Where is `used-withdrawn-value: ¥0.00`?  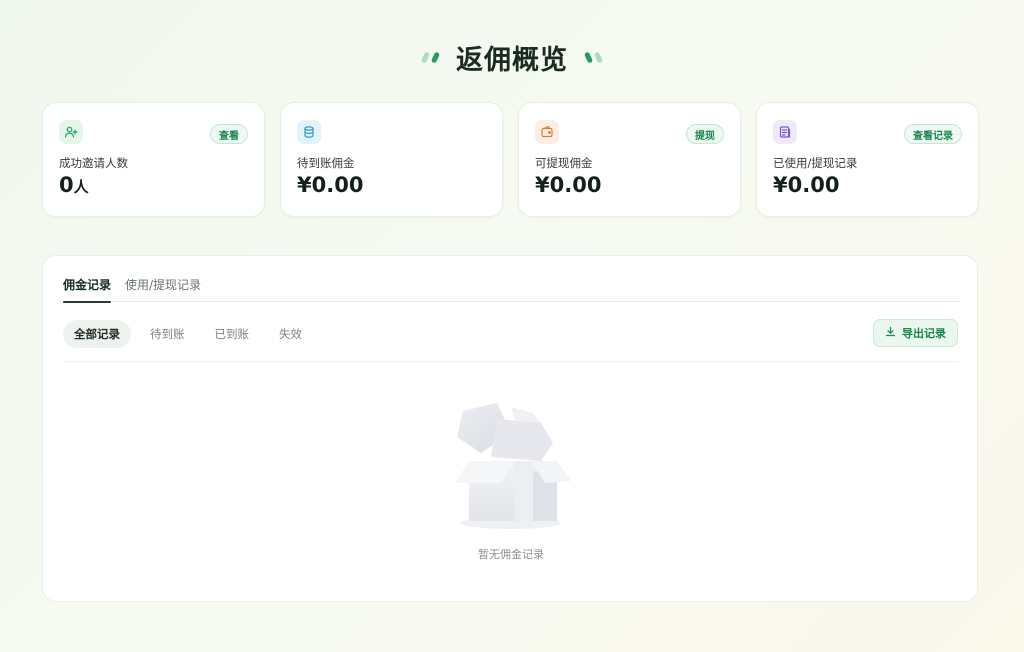 used-withdrawn-value: ¥0.00 is located at coordinates (806, 185).